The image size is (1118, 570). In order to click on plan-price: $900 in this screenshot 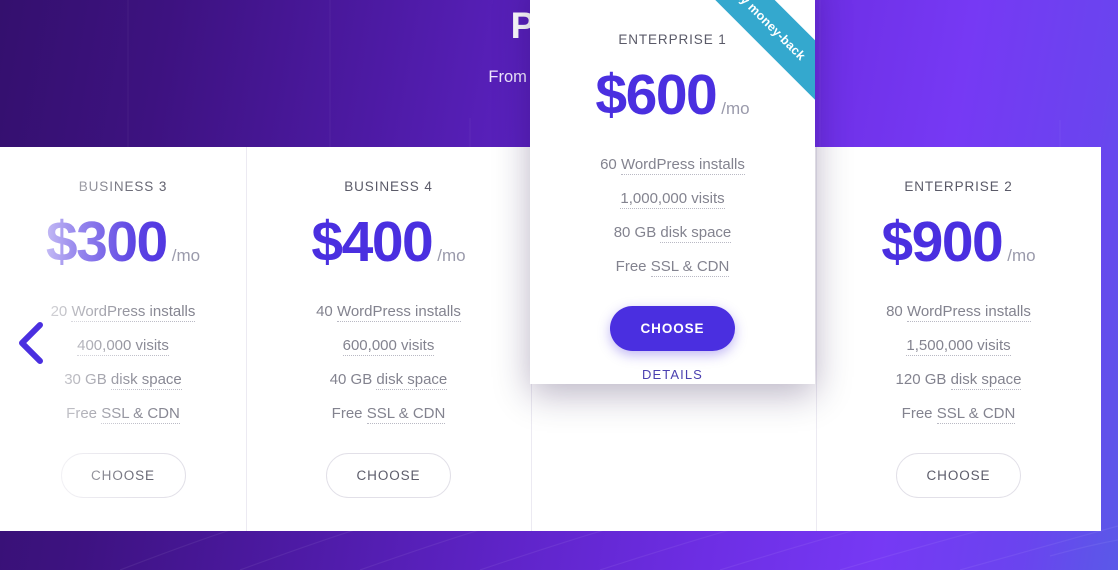, I will do `click(942, 242)`.